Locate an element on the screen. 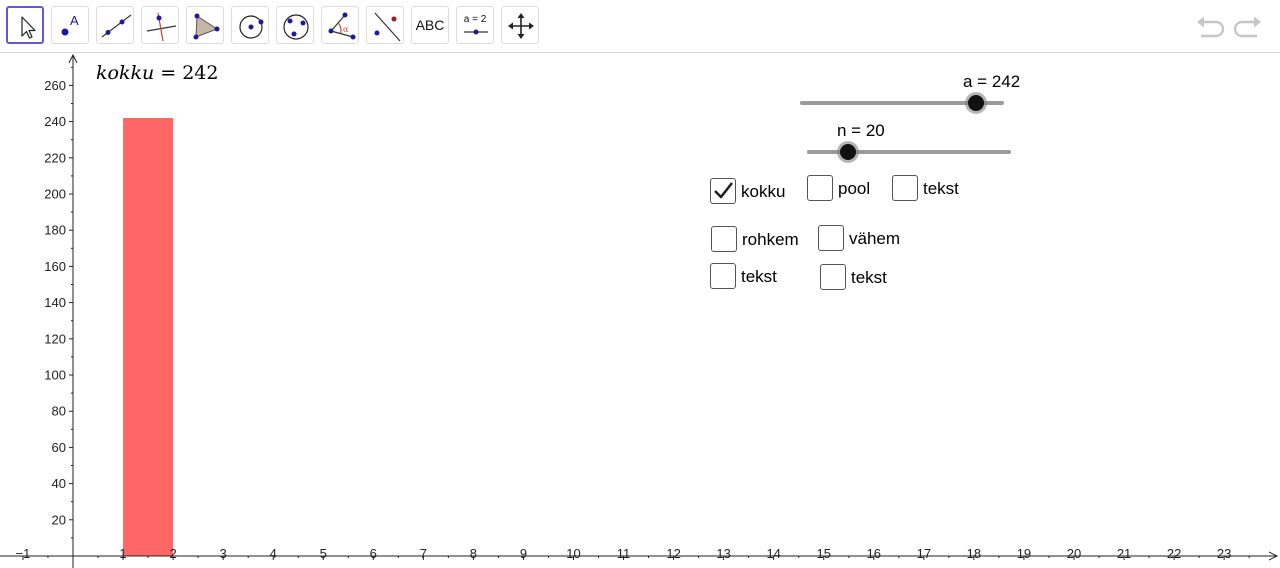 The height and width of the screenshot is (568, 1280). slider-n-label: n = 20 is located at coordinates (861, 130).